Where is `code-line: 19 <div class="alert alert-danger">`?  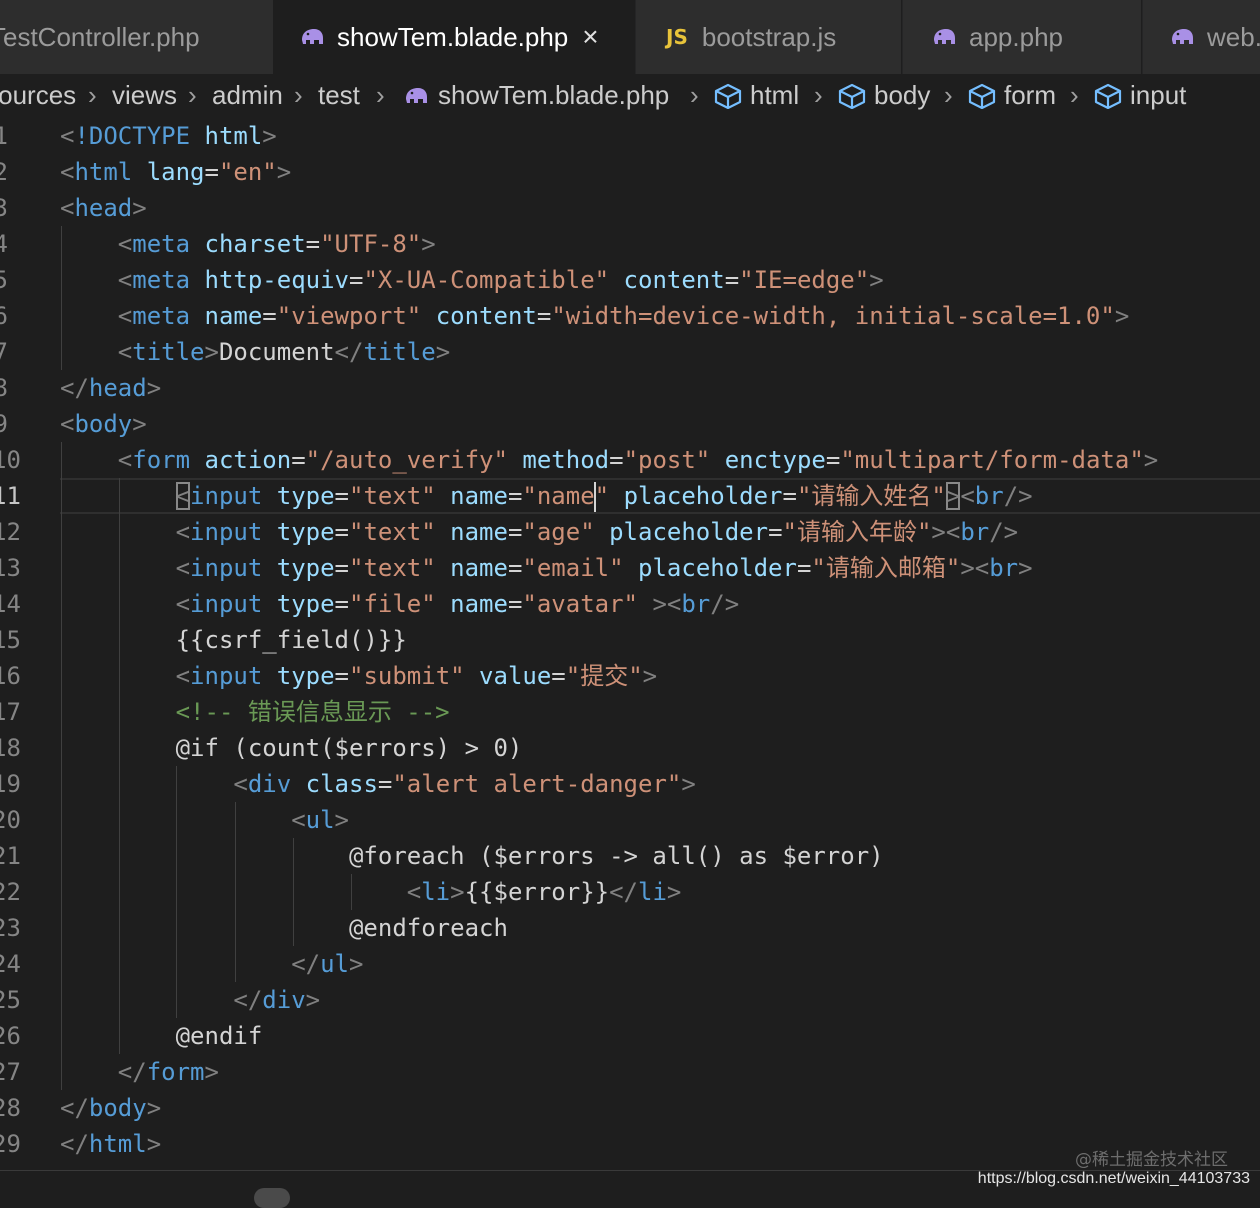
code-line: 19 <div class="alert alert-danger"> is located at coordinates (630, 784).